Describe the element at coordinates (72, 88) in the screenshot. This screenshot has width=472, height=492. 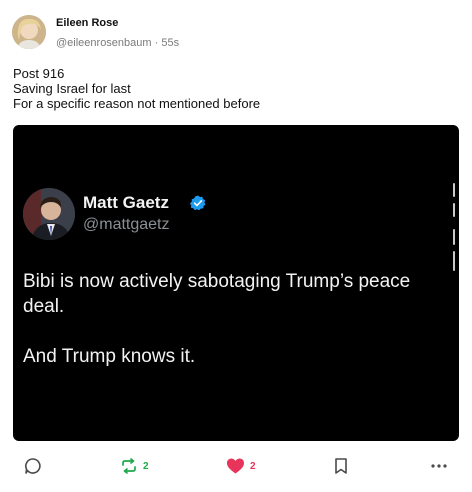
I see `post-line: Saving Israel for last` at that location.